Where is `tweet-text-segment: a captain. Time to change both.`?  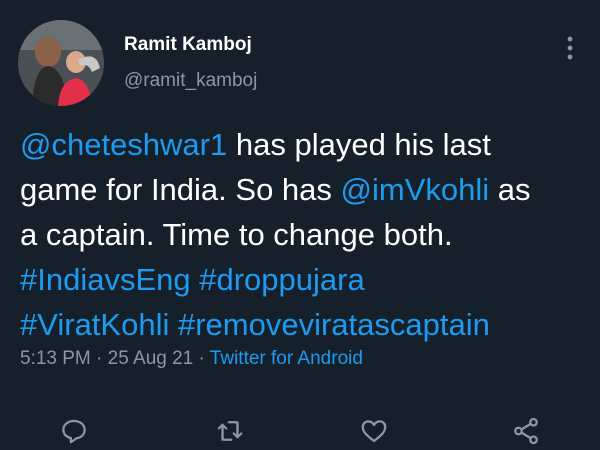 tweet-text-segment: a captain. Time to change both. is located at coordinates (236, 234).